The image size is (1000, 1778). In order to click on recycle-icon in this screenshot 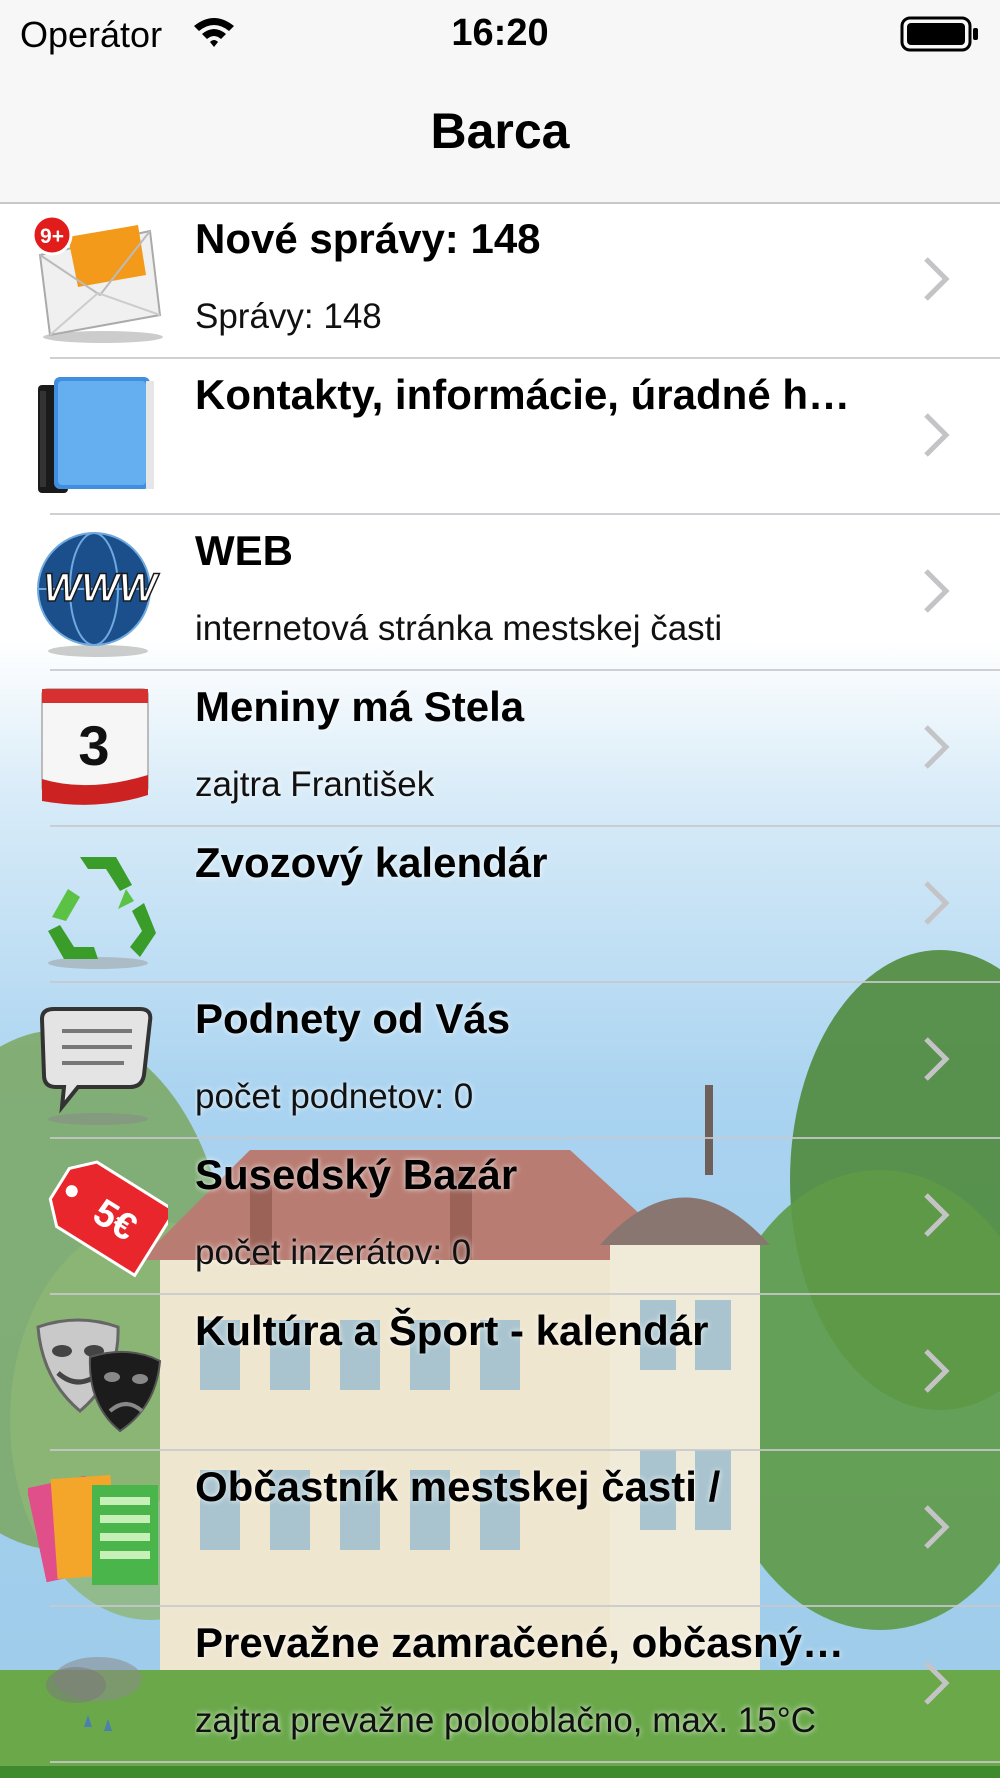, I will do `click(102, 913)`.